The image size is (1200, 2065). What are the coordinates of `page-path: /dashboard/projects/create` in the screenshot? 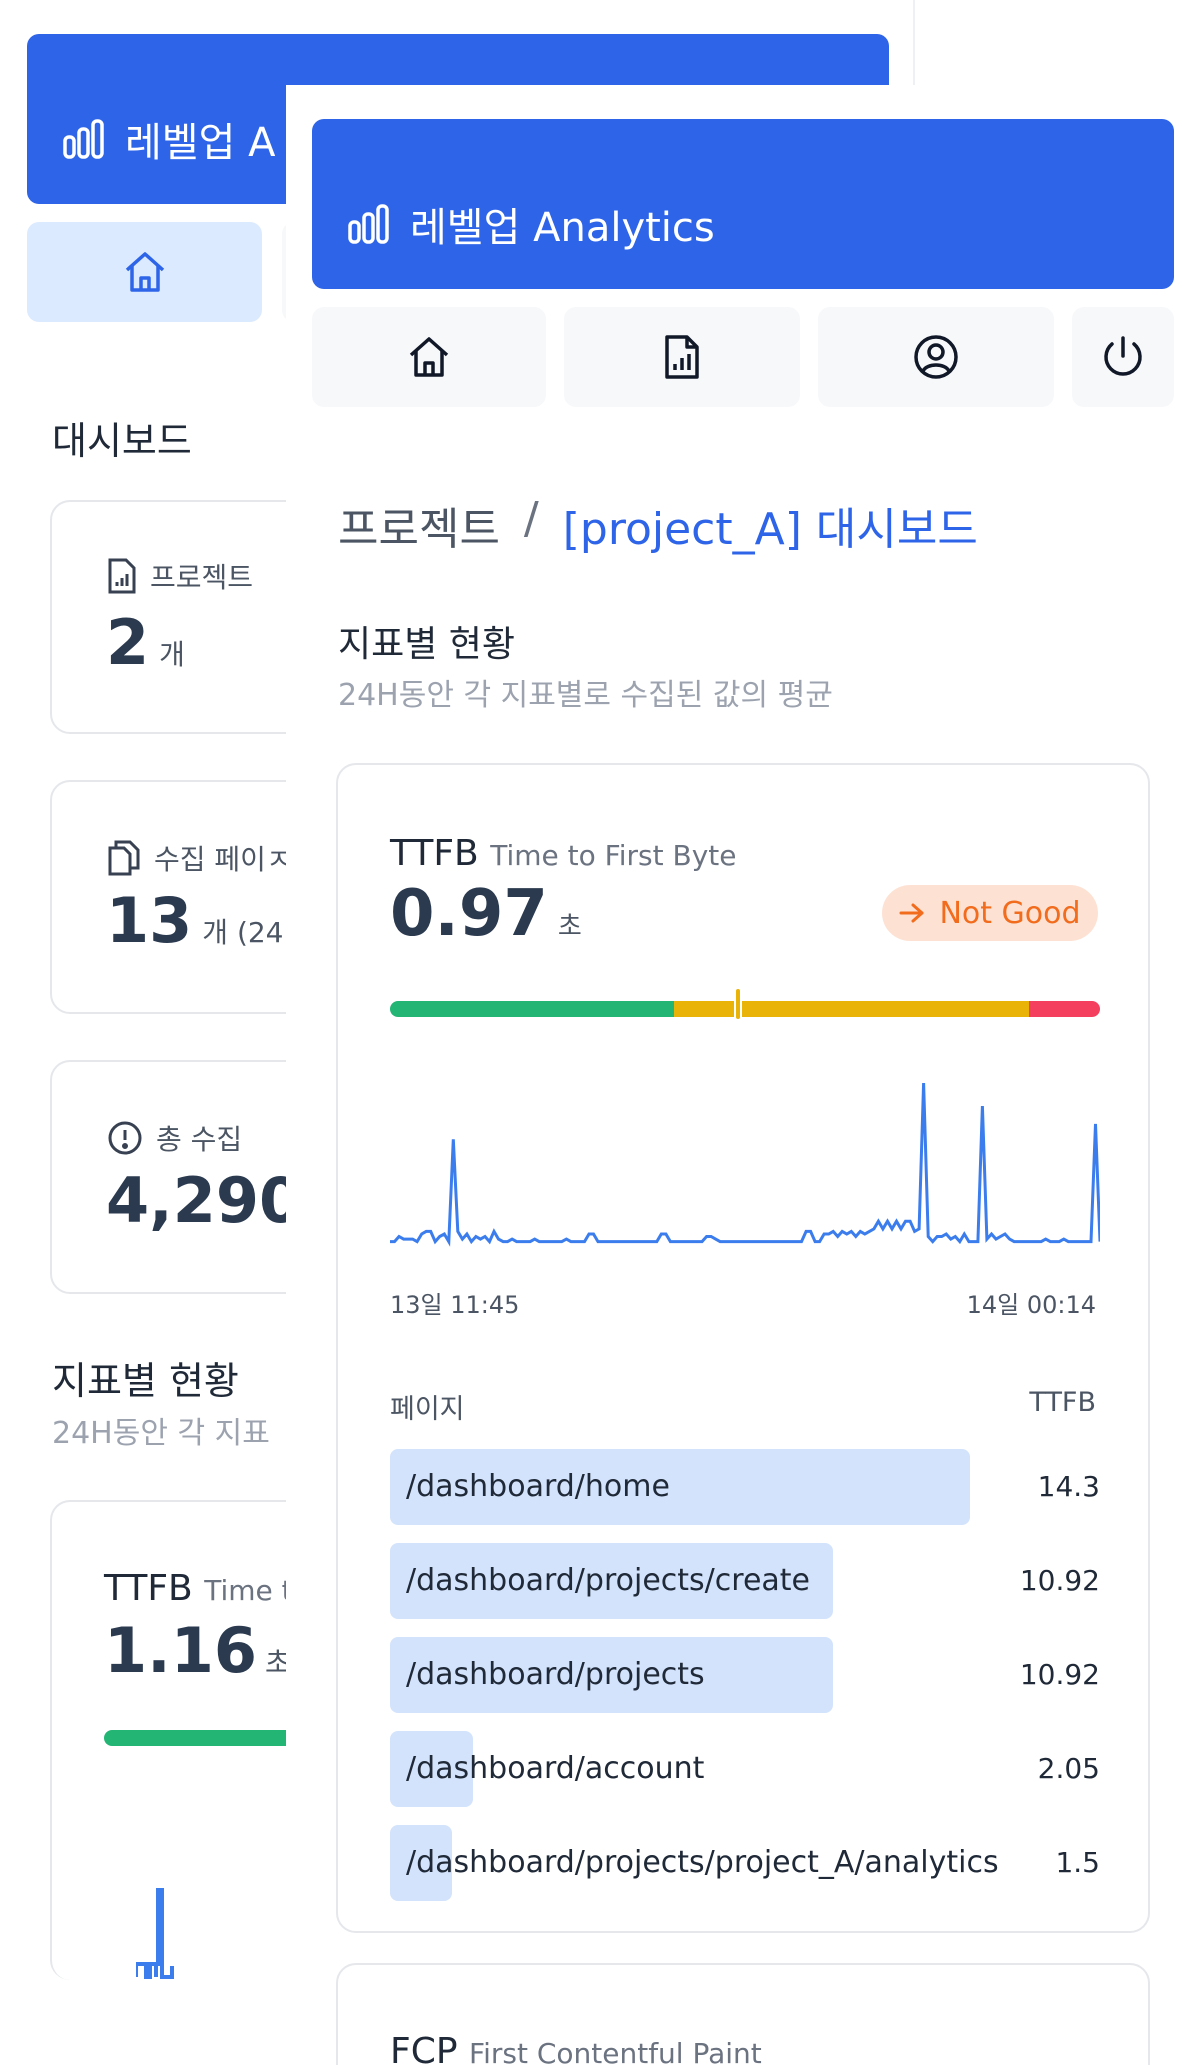 It's located at (608, 1580).